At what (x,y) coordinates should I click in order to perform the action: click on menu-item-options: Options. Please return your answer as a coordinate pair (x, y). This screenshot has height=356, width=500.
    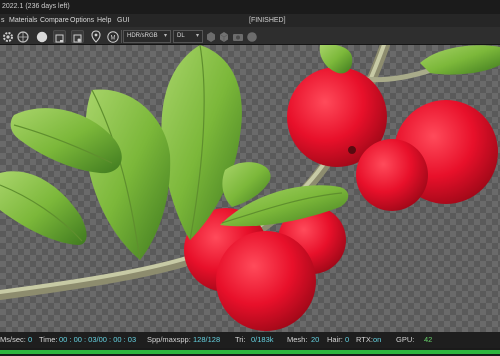
    Looking at the image, I should click on (82, 20).